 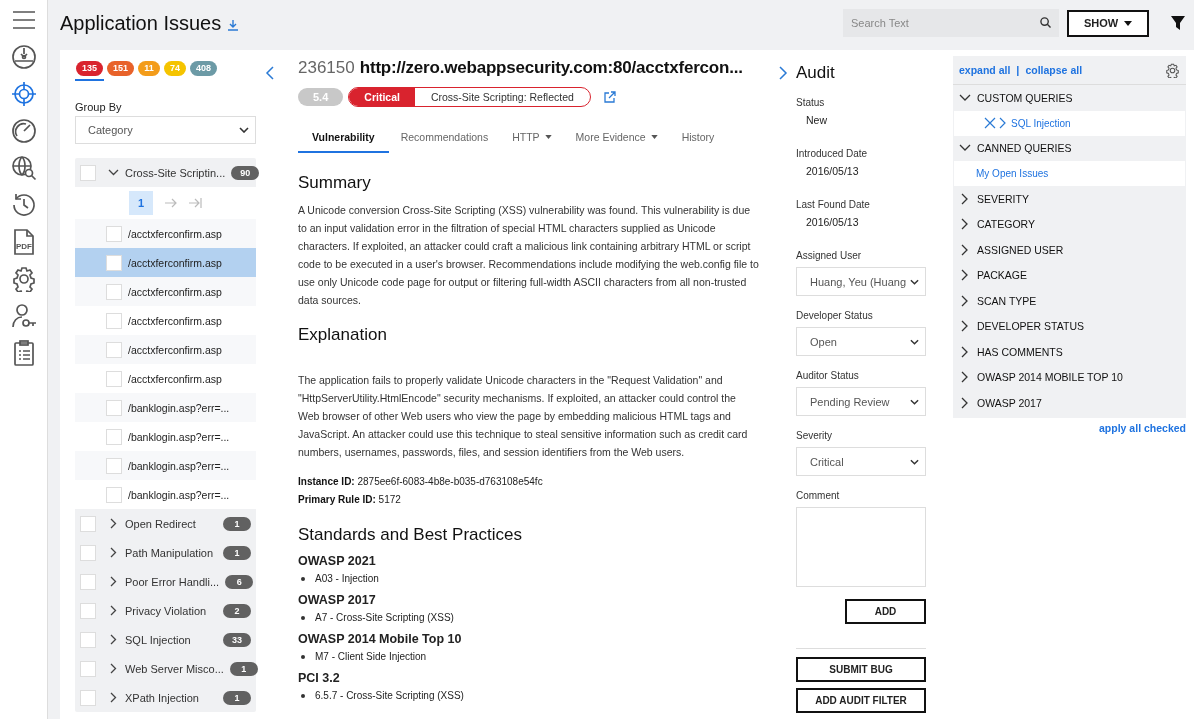 What do you see at coordinates (165, 697) in the screenshot?
I see `category-group-row: XPath Injection 1` at bounding box center [165, 697].